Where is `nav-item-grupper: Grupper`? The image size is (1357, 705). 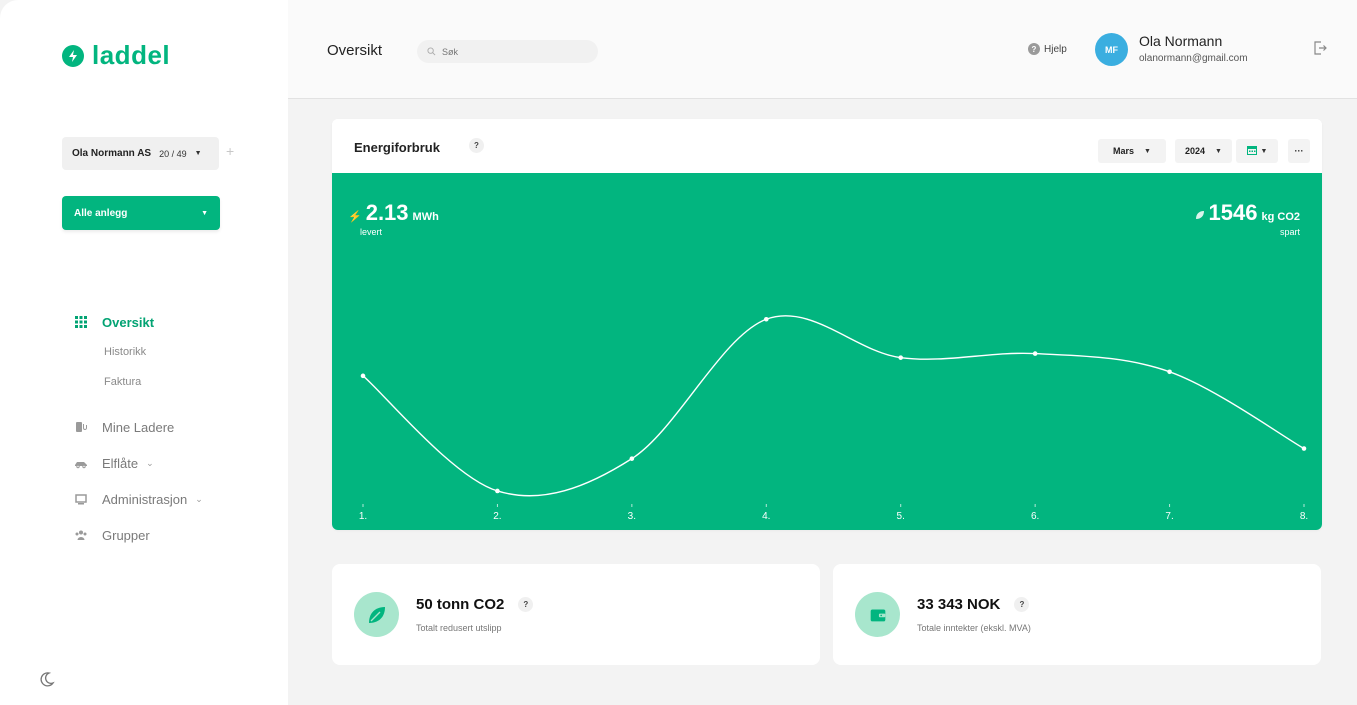
nav-item-grupper: Grupper is located at coordinates (138, 535).